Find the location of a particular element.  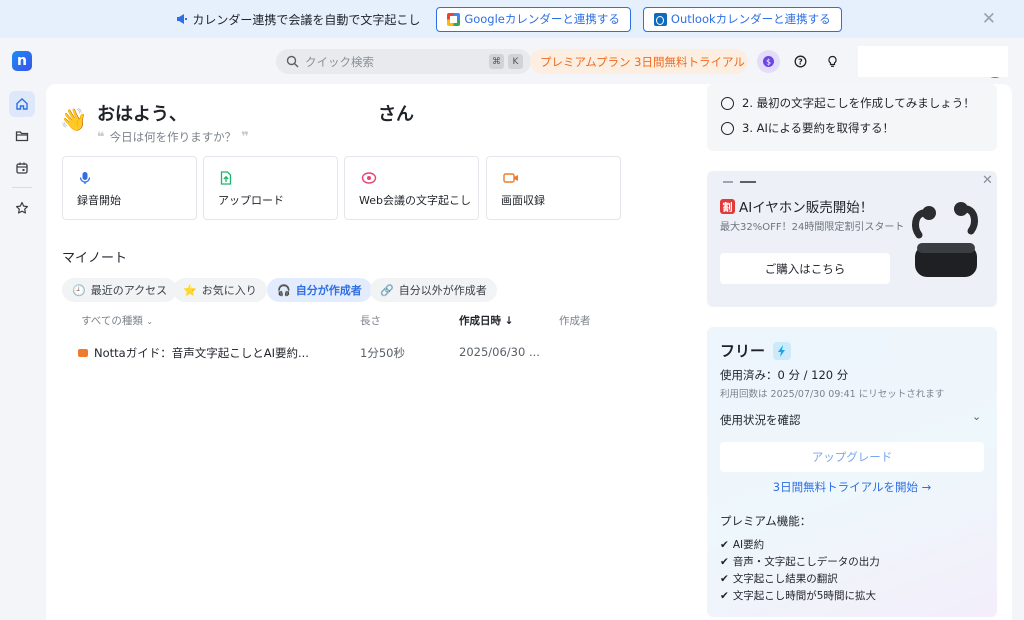

column-created: 作成日時 ↓ is located at coordinates (486, 320).